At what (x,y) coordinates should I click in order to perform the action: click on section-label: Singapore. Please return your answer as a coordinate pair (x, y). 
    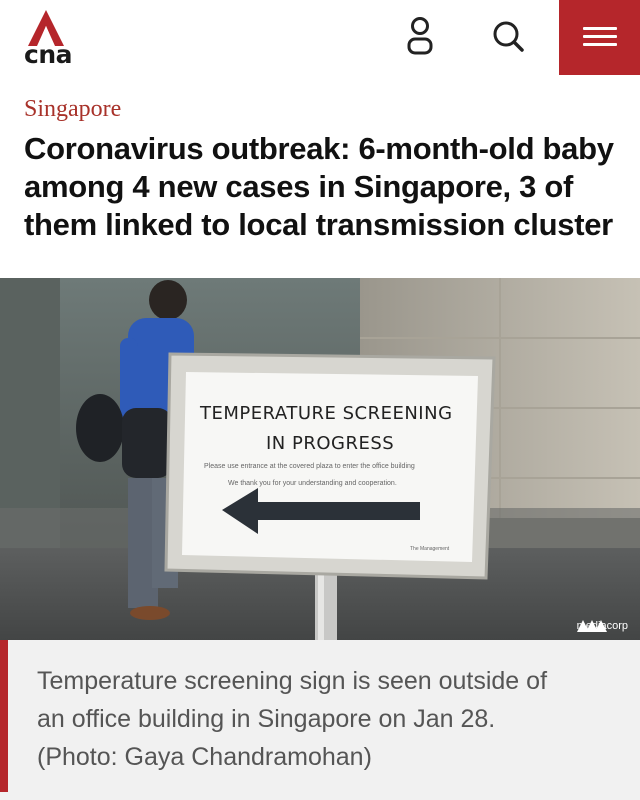
    Looking at the image, I should click on (72, 109).